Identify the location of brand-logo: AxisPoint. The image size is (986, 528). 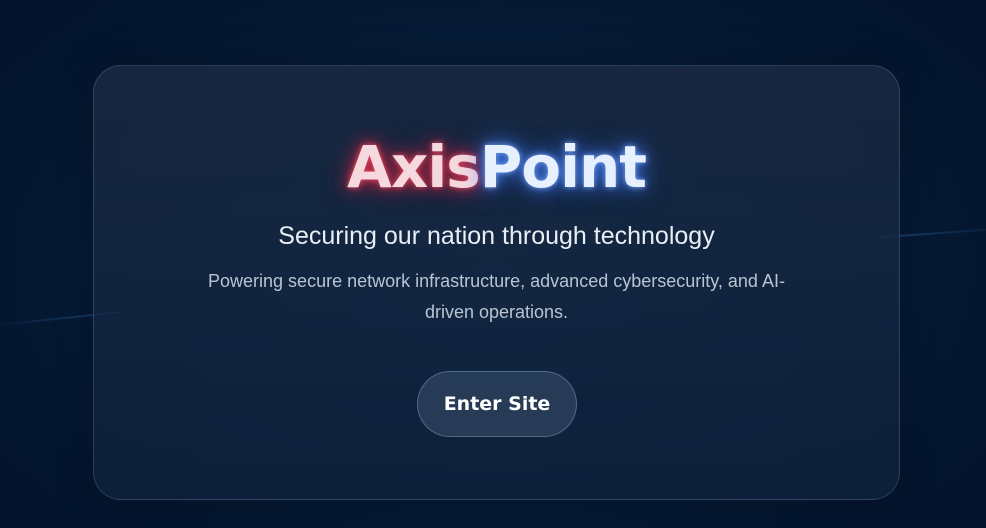
(496, 167).